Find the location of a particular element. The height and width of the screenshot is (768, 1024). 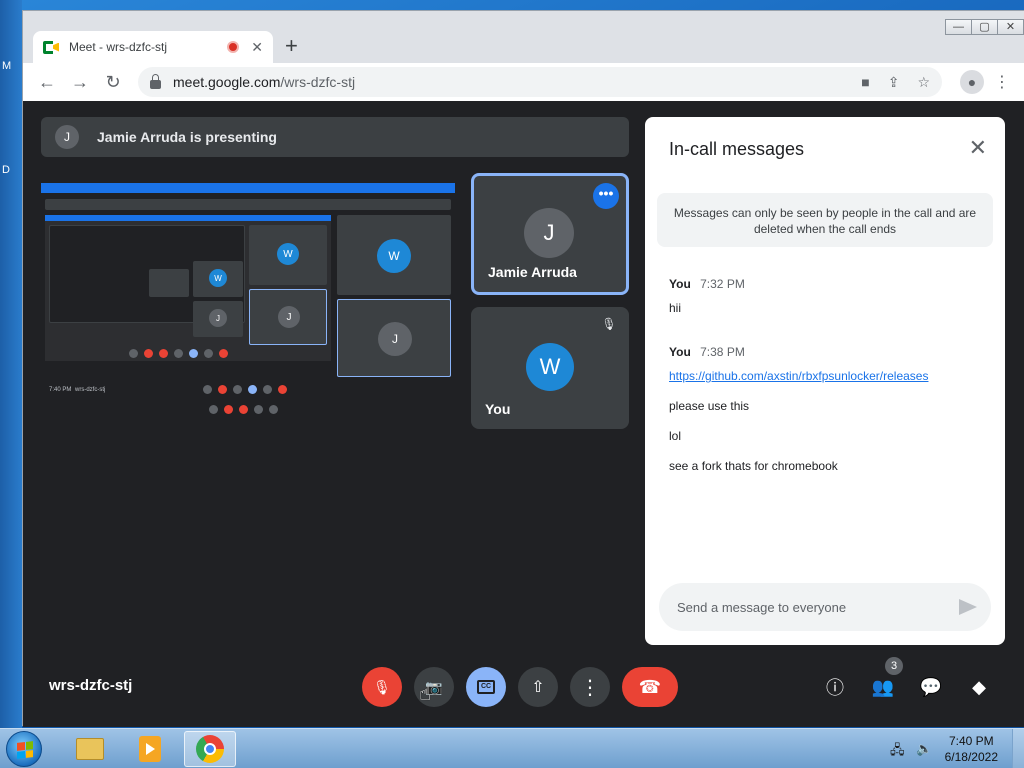

tab-meet: Meet - wrs-dzfc-stj ✕ is located at coordinates (153, 47).